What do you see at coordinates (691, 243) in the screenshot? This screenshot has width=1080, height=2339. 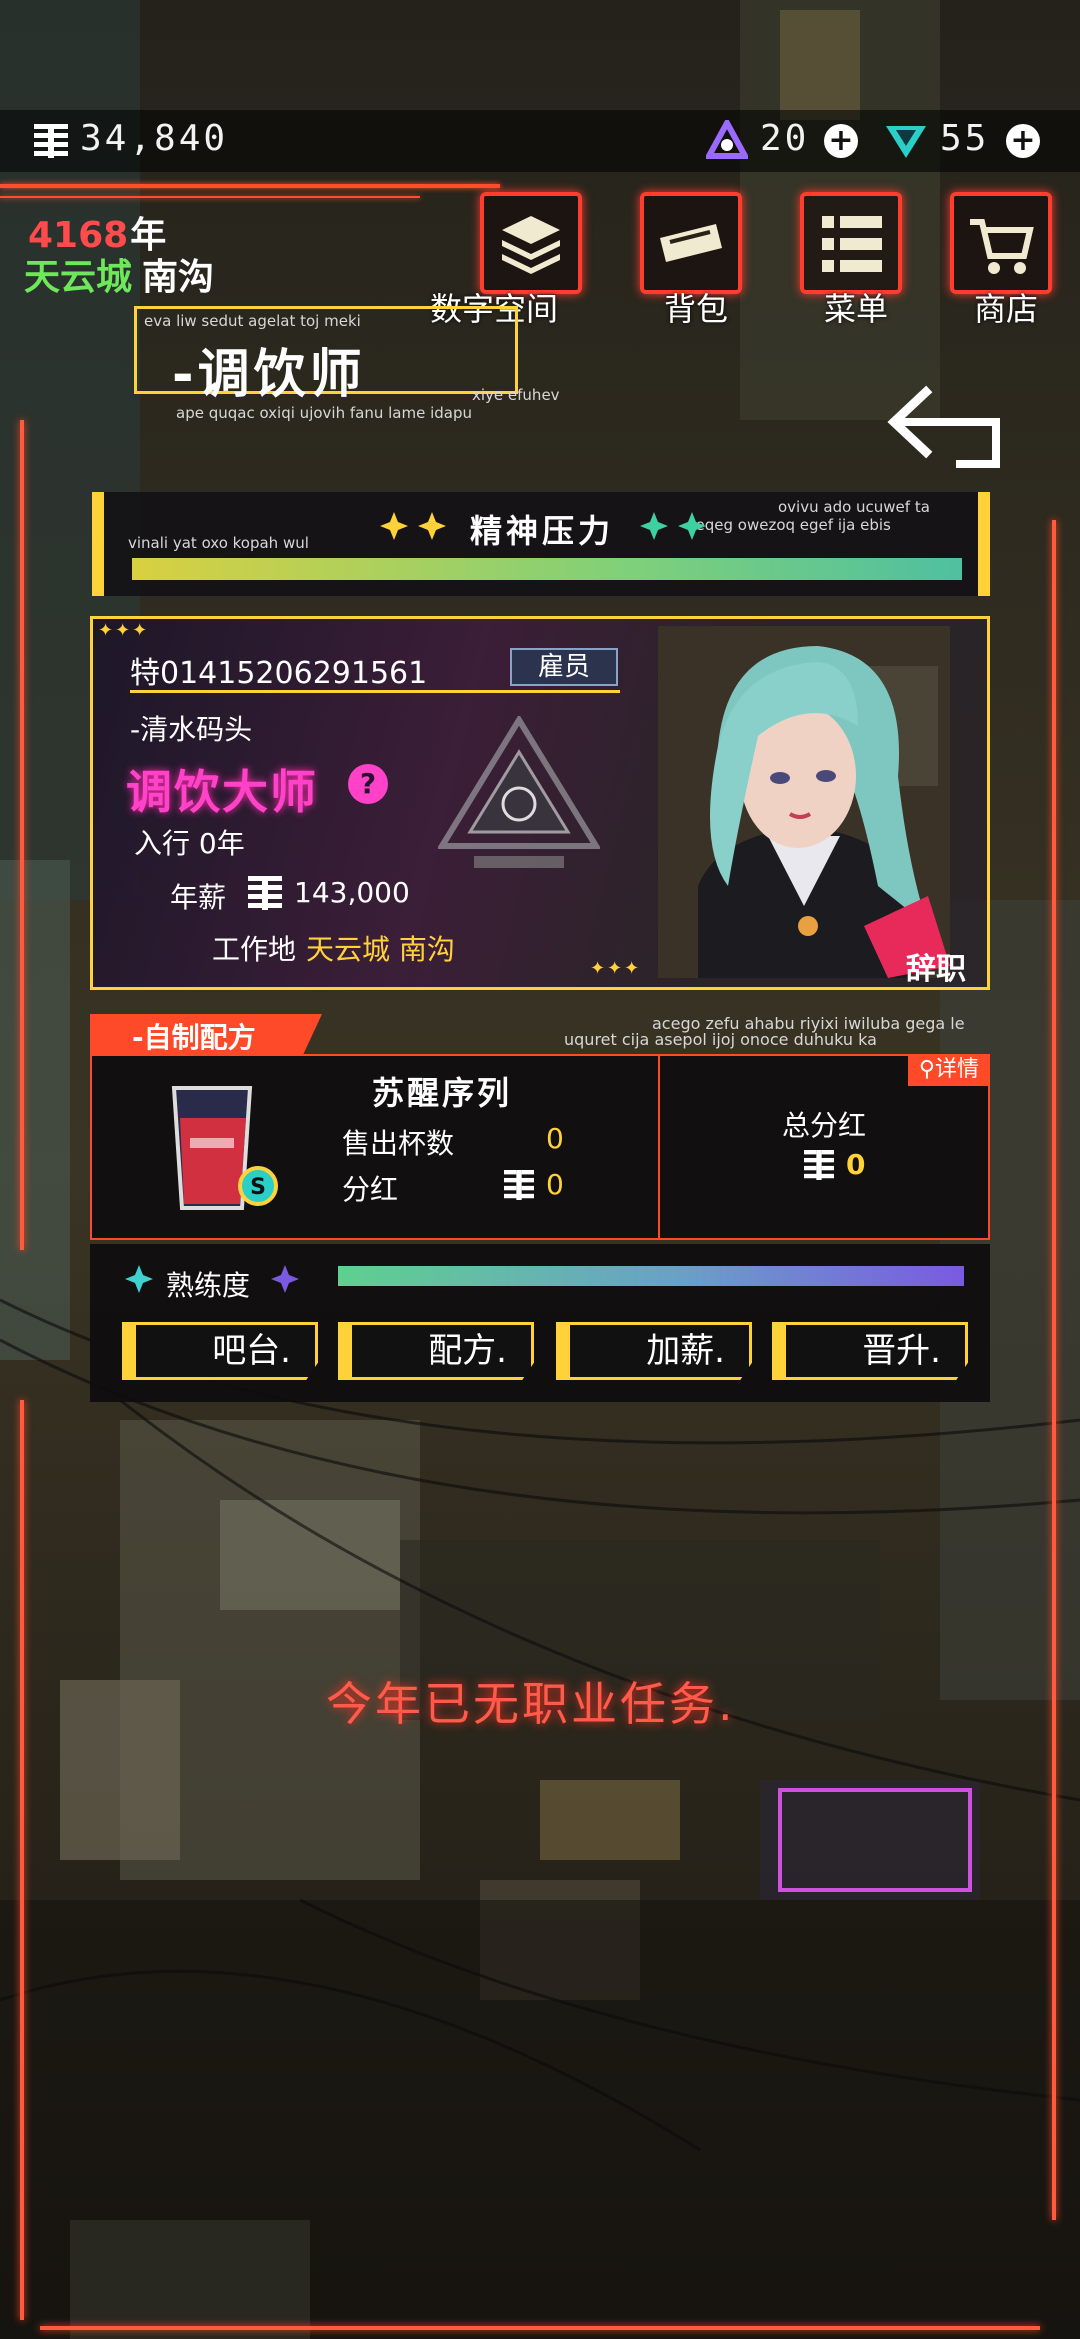 I see `bag-icon` at bounding box center [691, 243].